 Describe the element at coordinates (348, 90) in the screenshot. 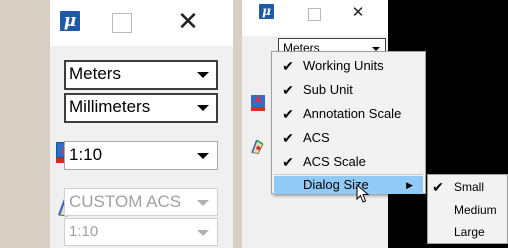

I see `menu-item-sub-unit: ✔ Sub Unit` at that location.